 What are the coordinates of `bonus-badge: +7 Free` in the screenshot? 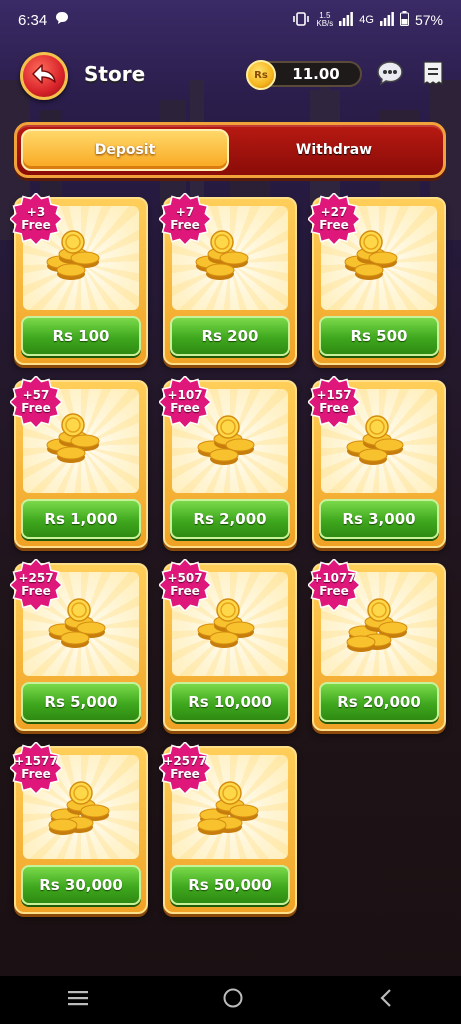 It's located at (185, 219).